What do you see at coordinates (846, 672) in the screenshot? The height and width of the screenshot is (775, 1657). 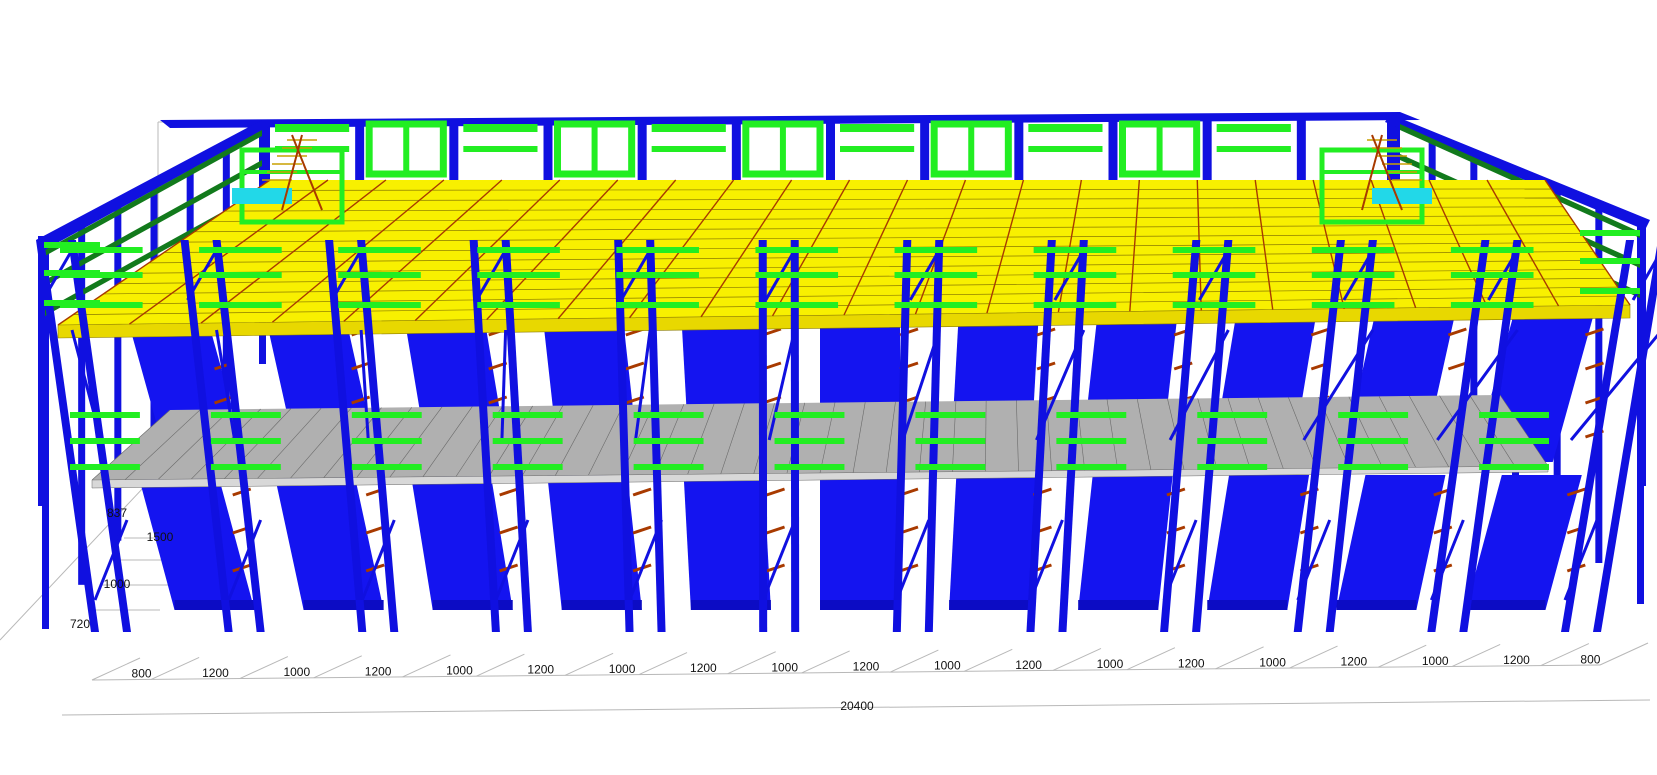 I see `bay-dimension-line` at bounding box center [846, 672].